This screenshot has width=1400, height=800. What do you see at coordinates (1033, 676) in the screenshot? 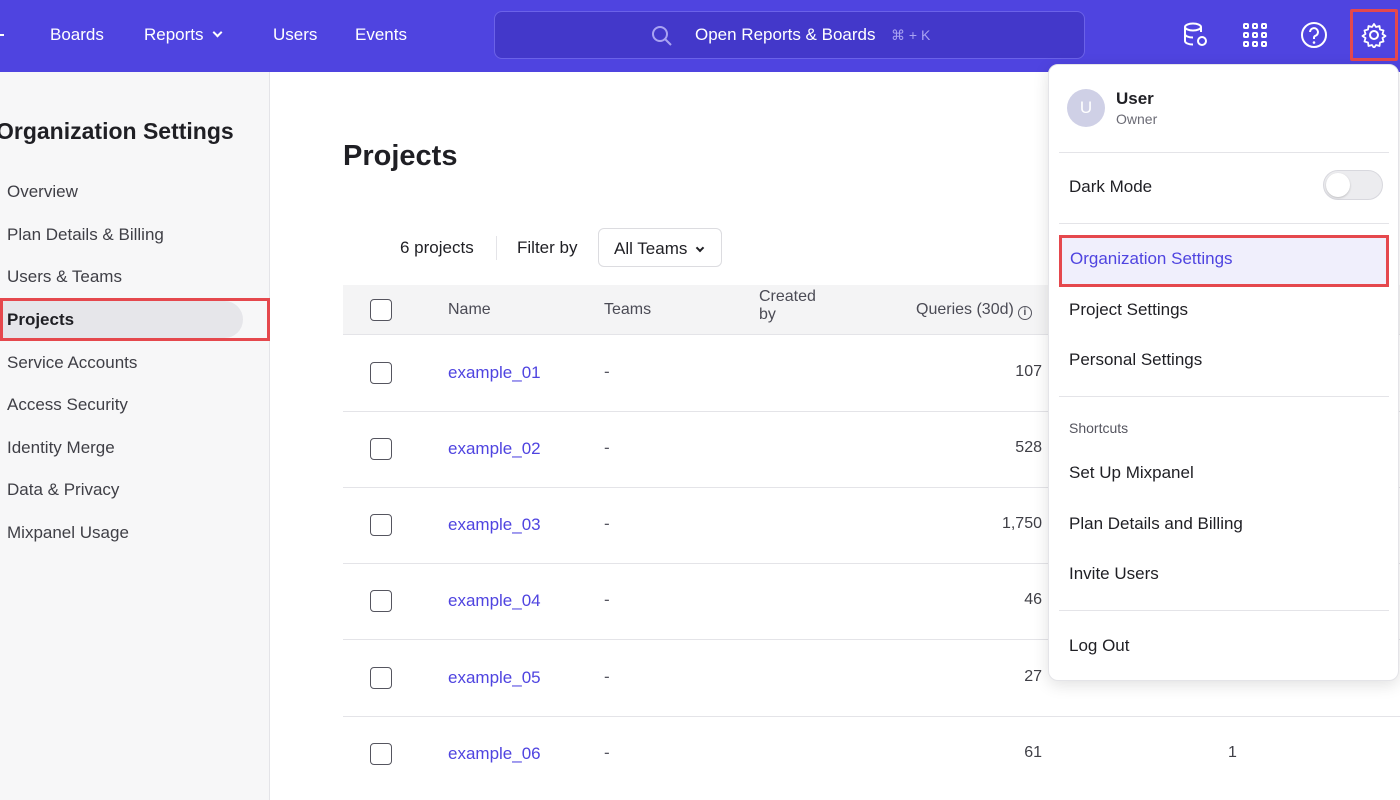
I see `project-queries: 27` at bounding box center [1033, 676].